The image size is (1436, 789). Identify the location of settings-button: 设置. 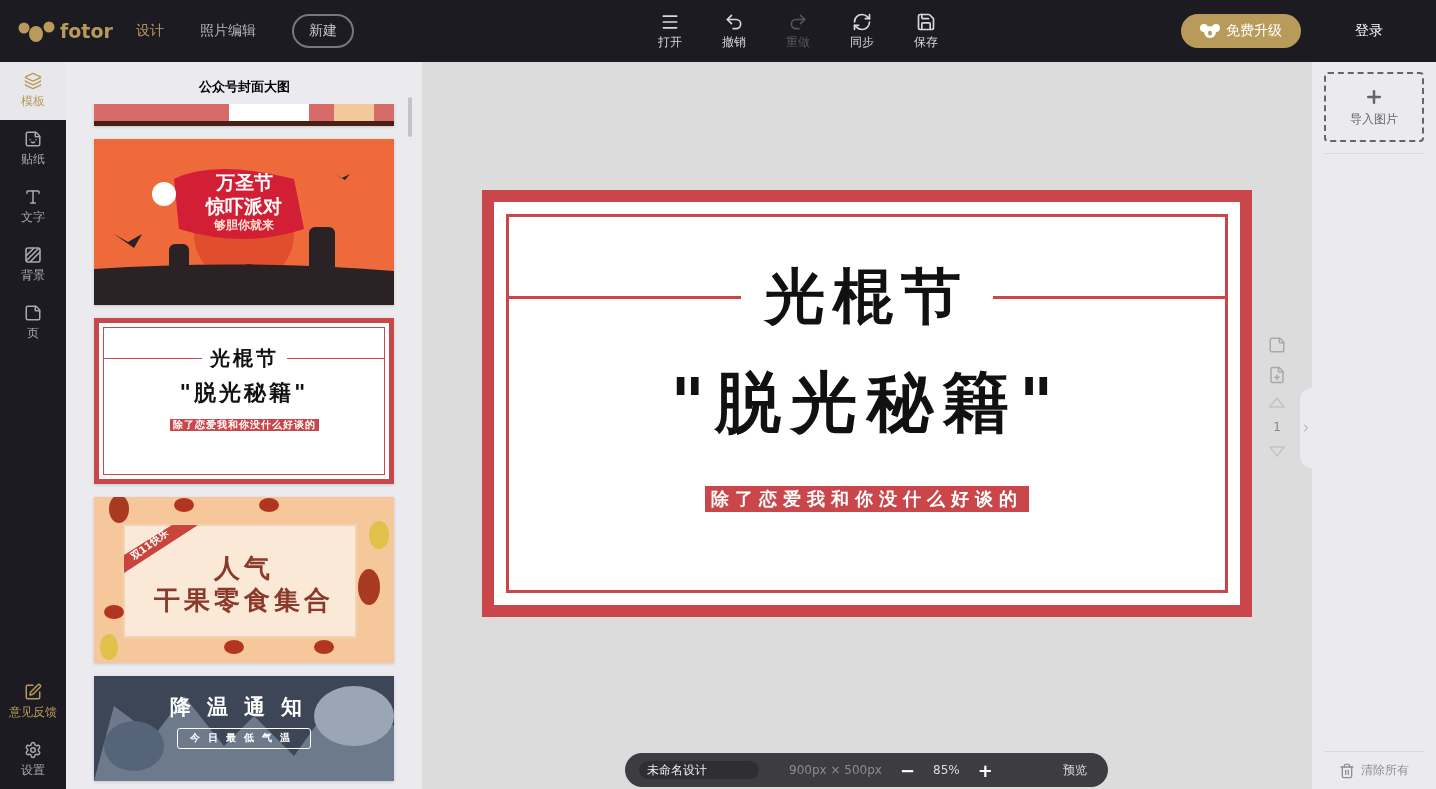
(33, 760).